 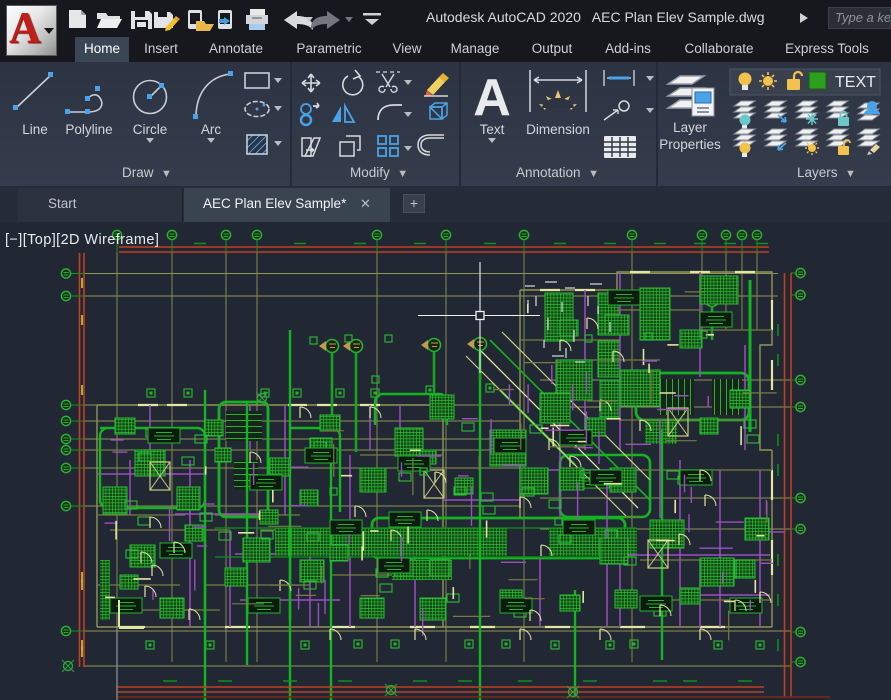 What do you see at coordinates (855, 82) in the screenshot?
I see `svg-text: TEXT` at bounding box center [855, 82].